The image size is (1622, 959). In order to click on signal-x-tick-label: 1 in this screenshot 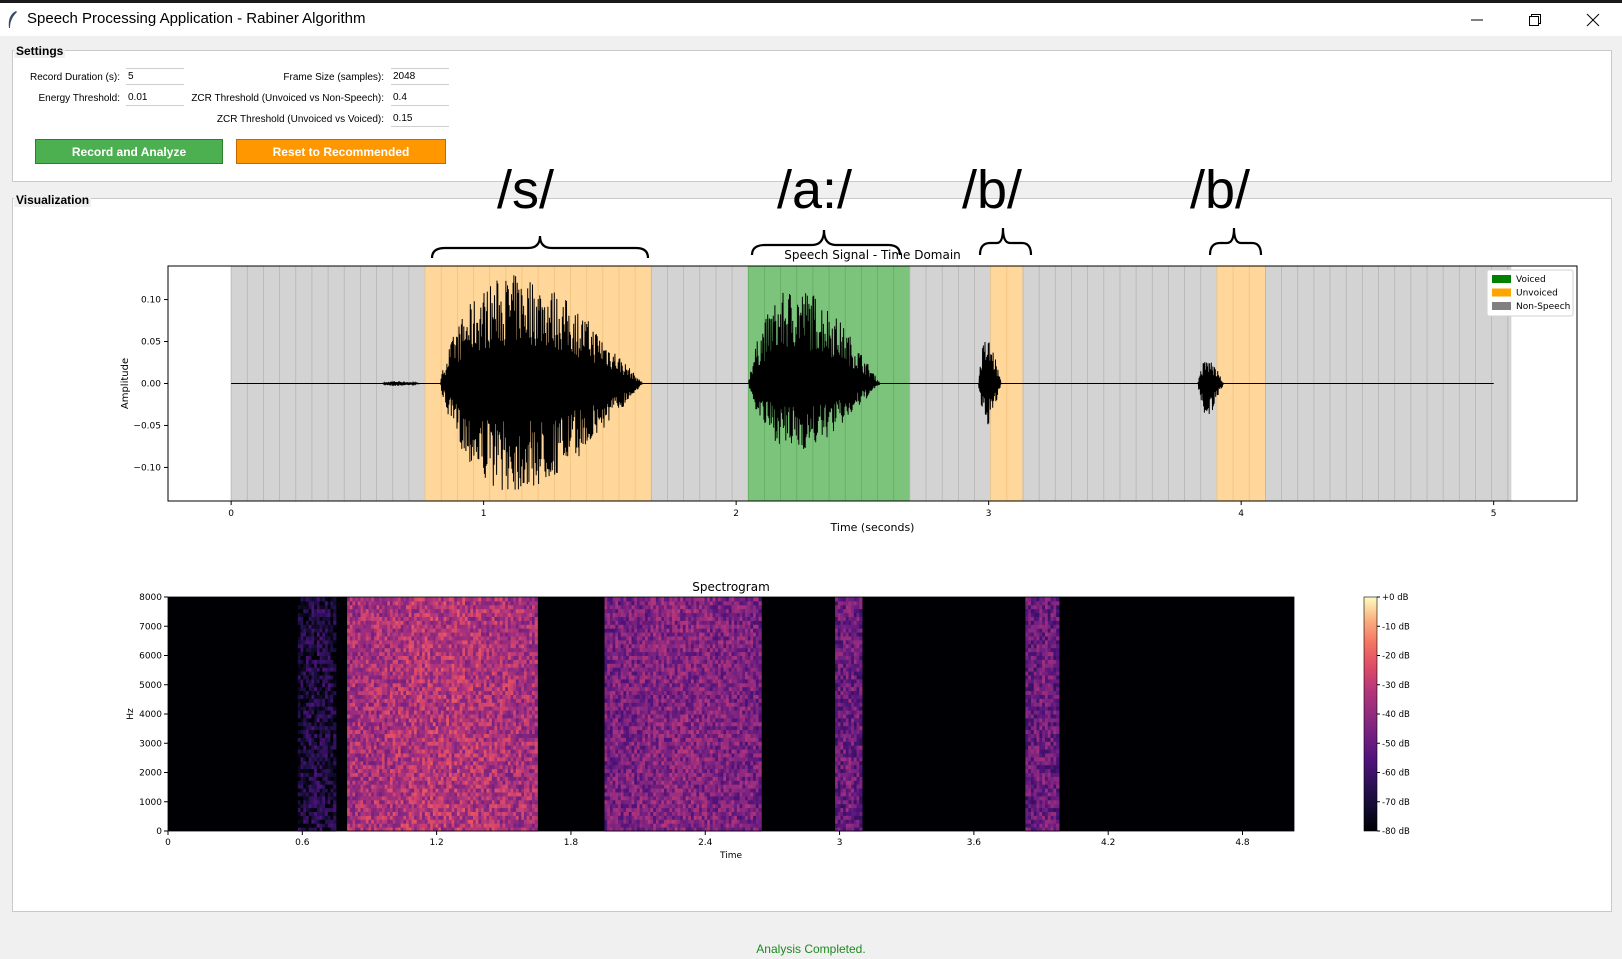, I will do `click(484, 514)`.